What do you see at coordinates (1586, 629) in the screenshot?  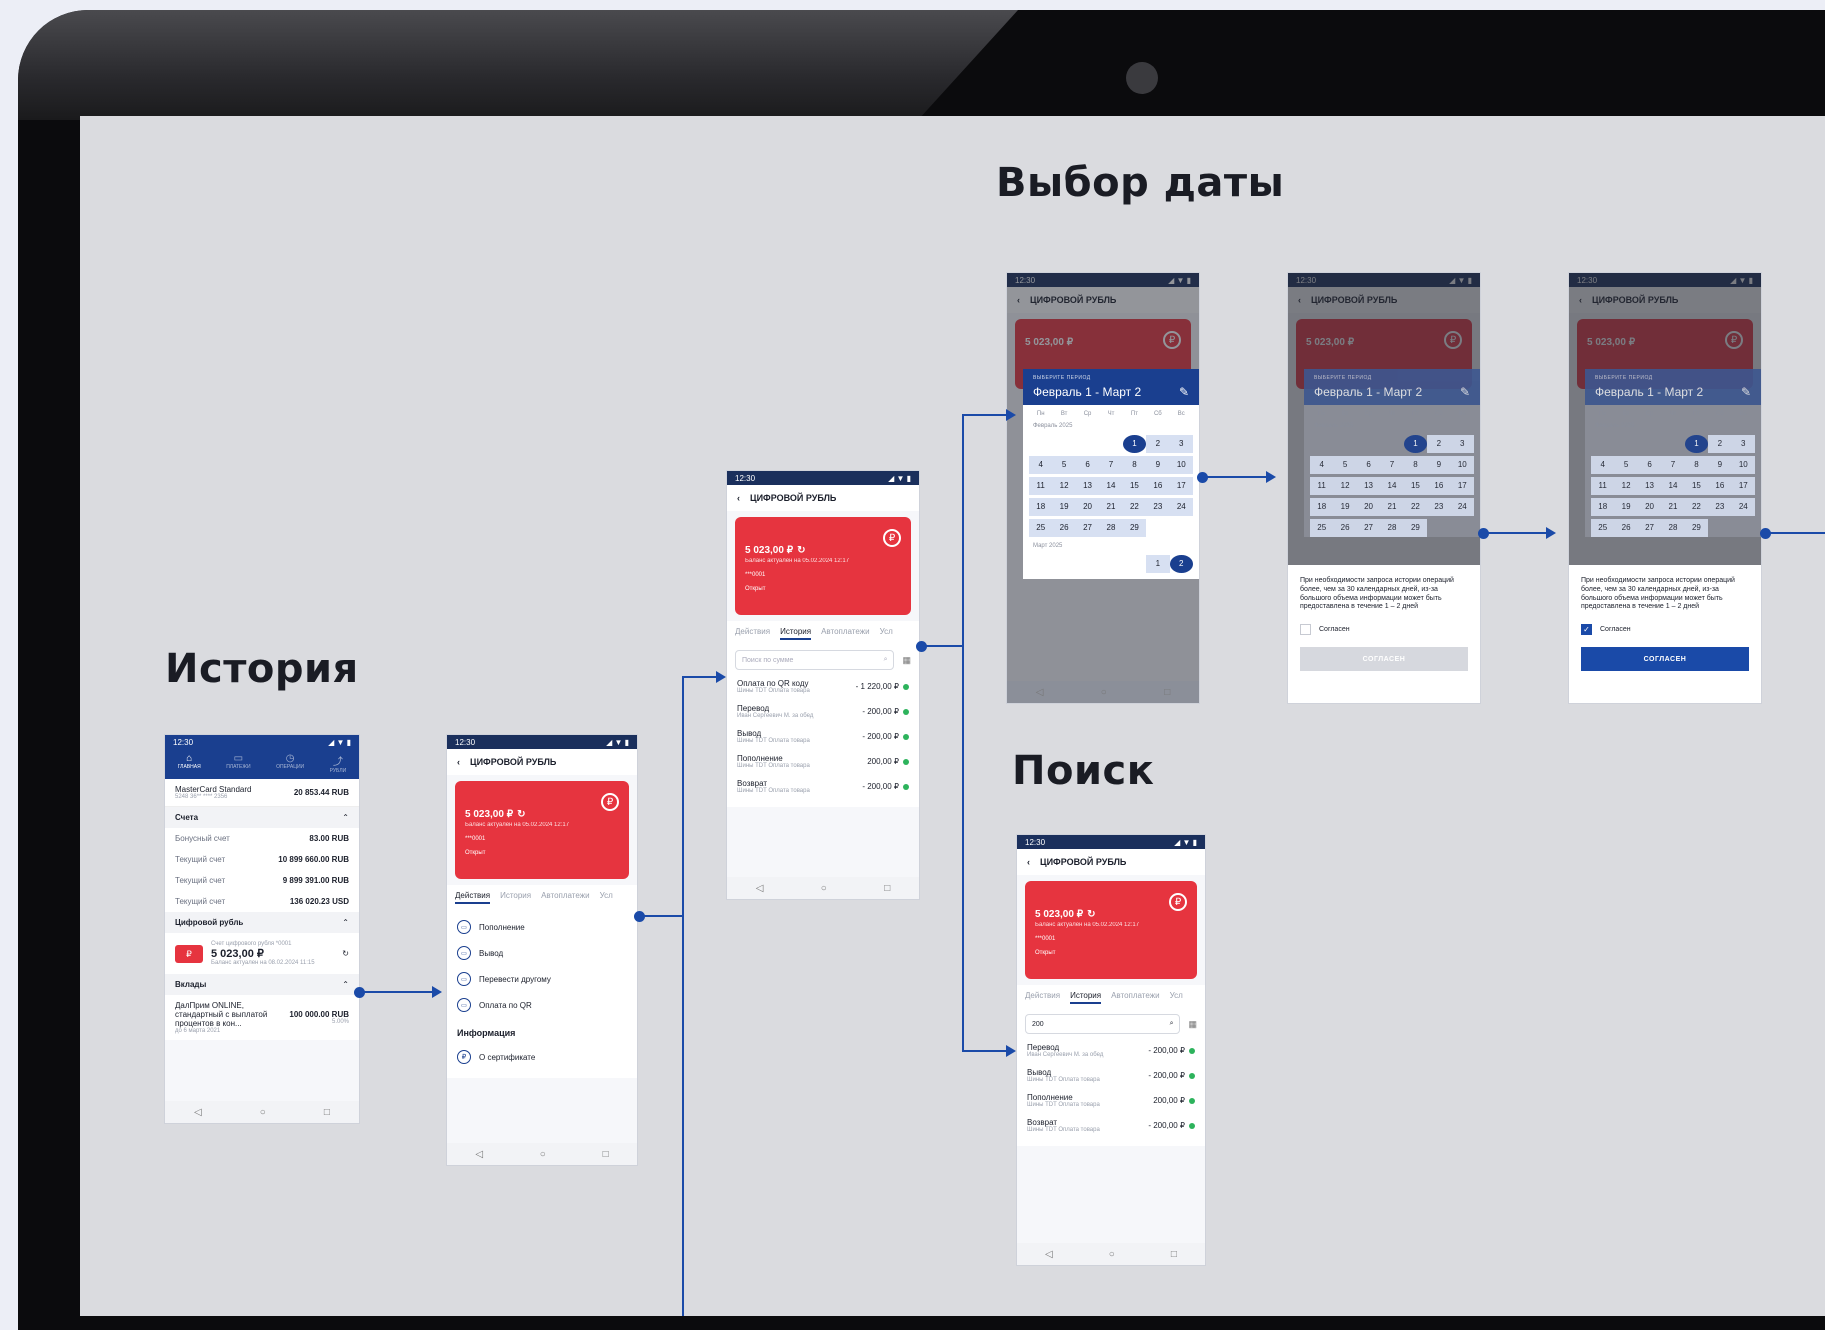 I see `checkbox-icon: ✓` at bounding box center [1586, 629].